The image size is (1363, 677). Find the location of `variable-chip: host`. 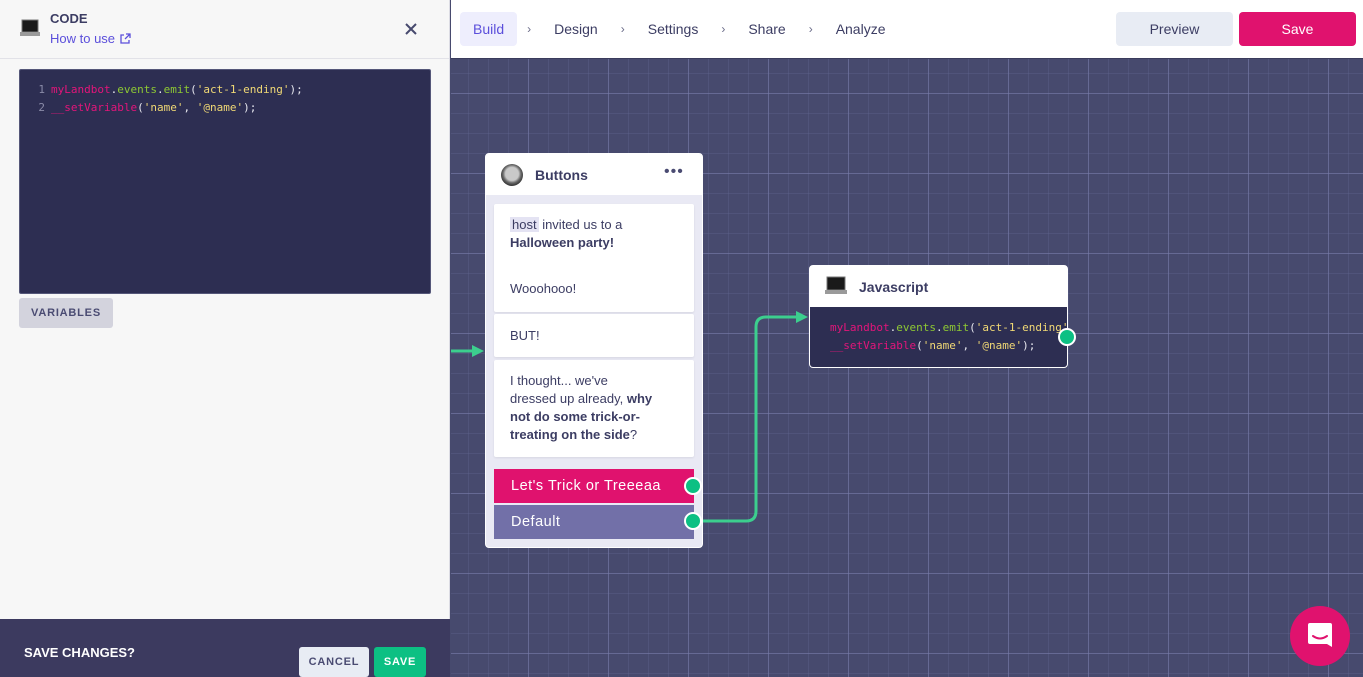

variable-chip: host is located at coordinates (524, 224).